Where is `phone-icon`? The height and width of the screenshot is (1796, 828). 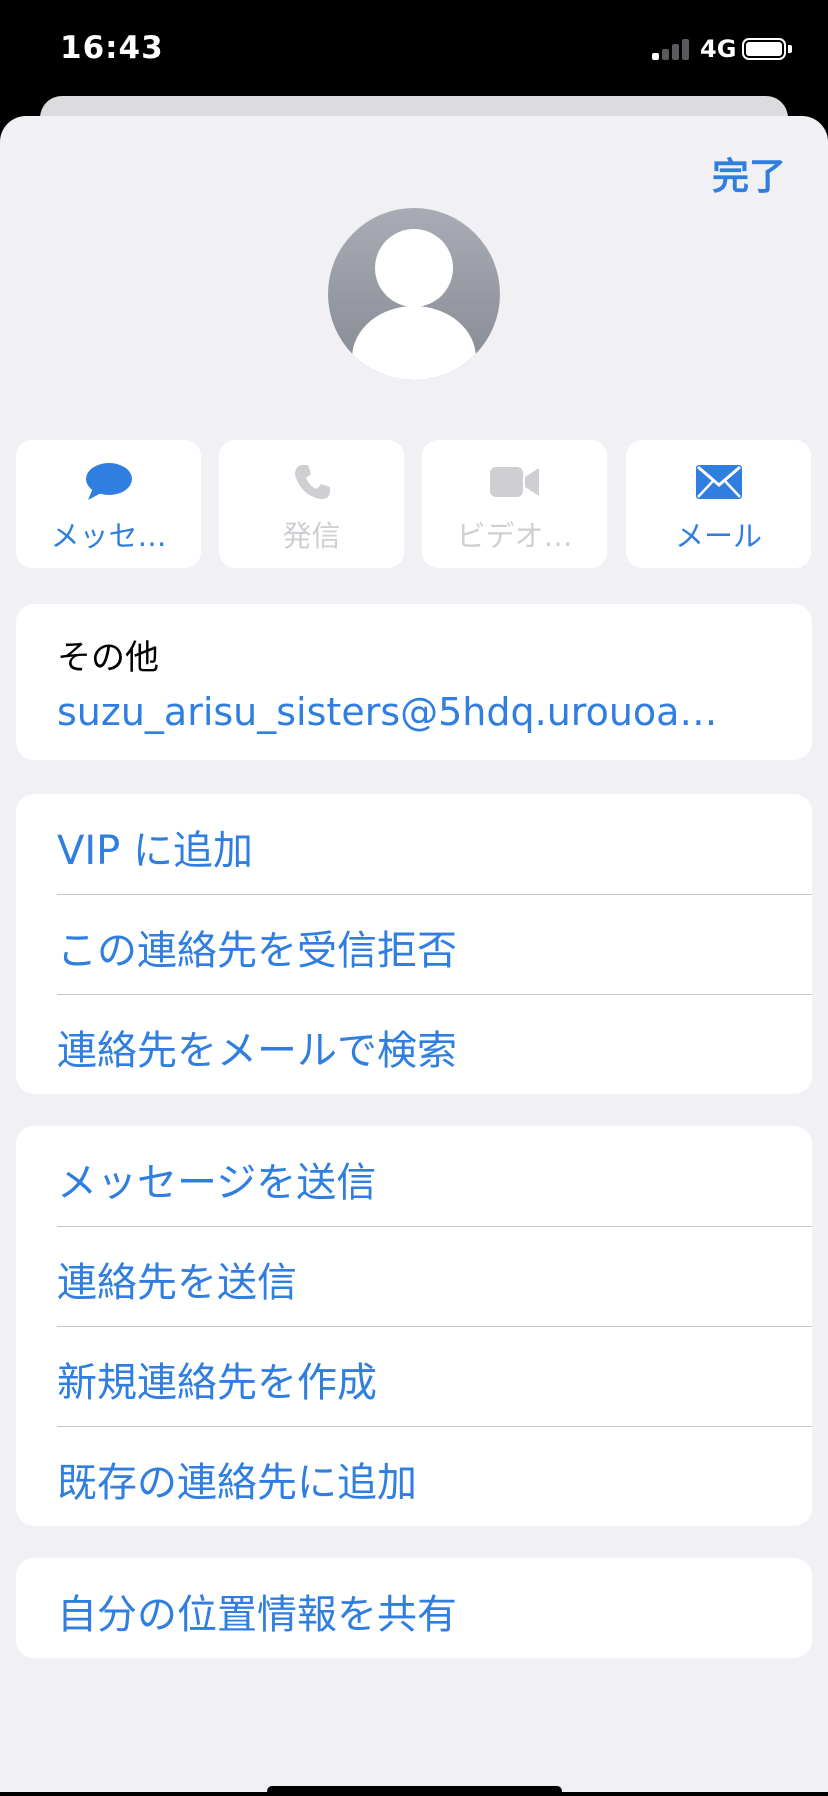 phone-icon is located at coordinates (311, 482).